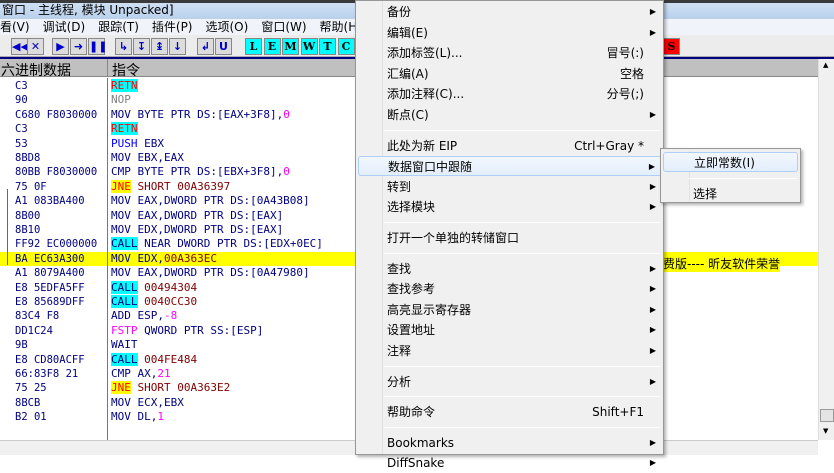 The image size is (834, 473). Describe the element at coordinates (825, 431) in the screenshot. I see `scroll-down-icon: ▼` at that location.